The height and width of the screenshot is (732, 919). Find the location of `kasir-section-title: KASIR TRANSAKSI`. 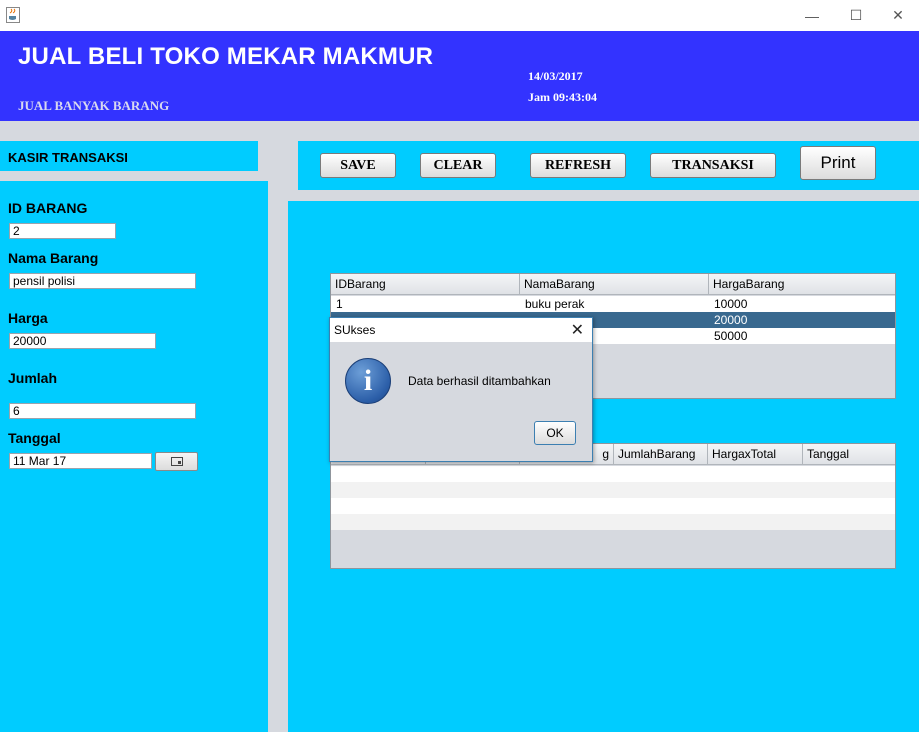

kasir-section-title: KASIR TRANSAKSI is located at coordinates (68, 157).